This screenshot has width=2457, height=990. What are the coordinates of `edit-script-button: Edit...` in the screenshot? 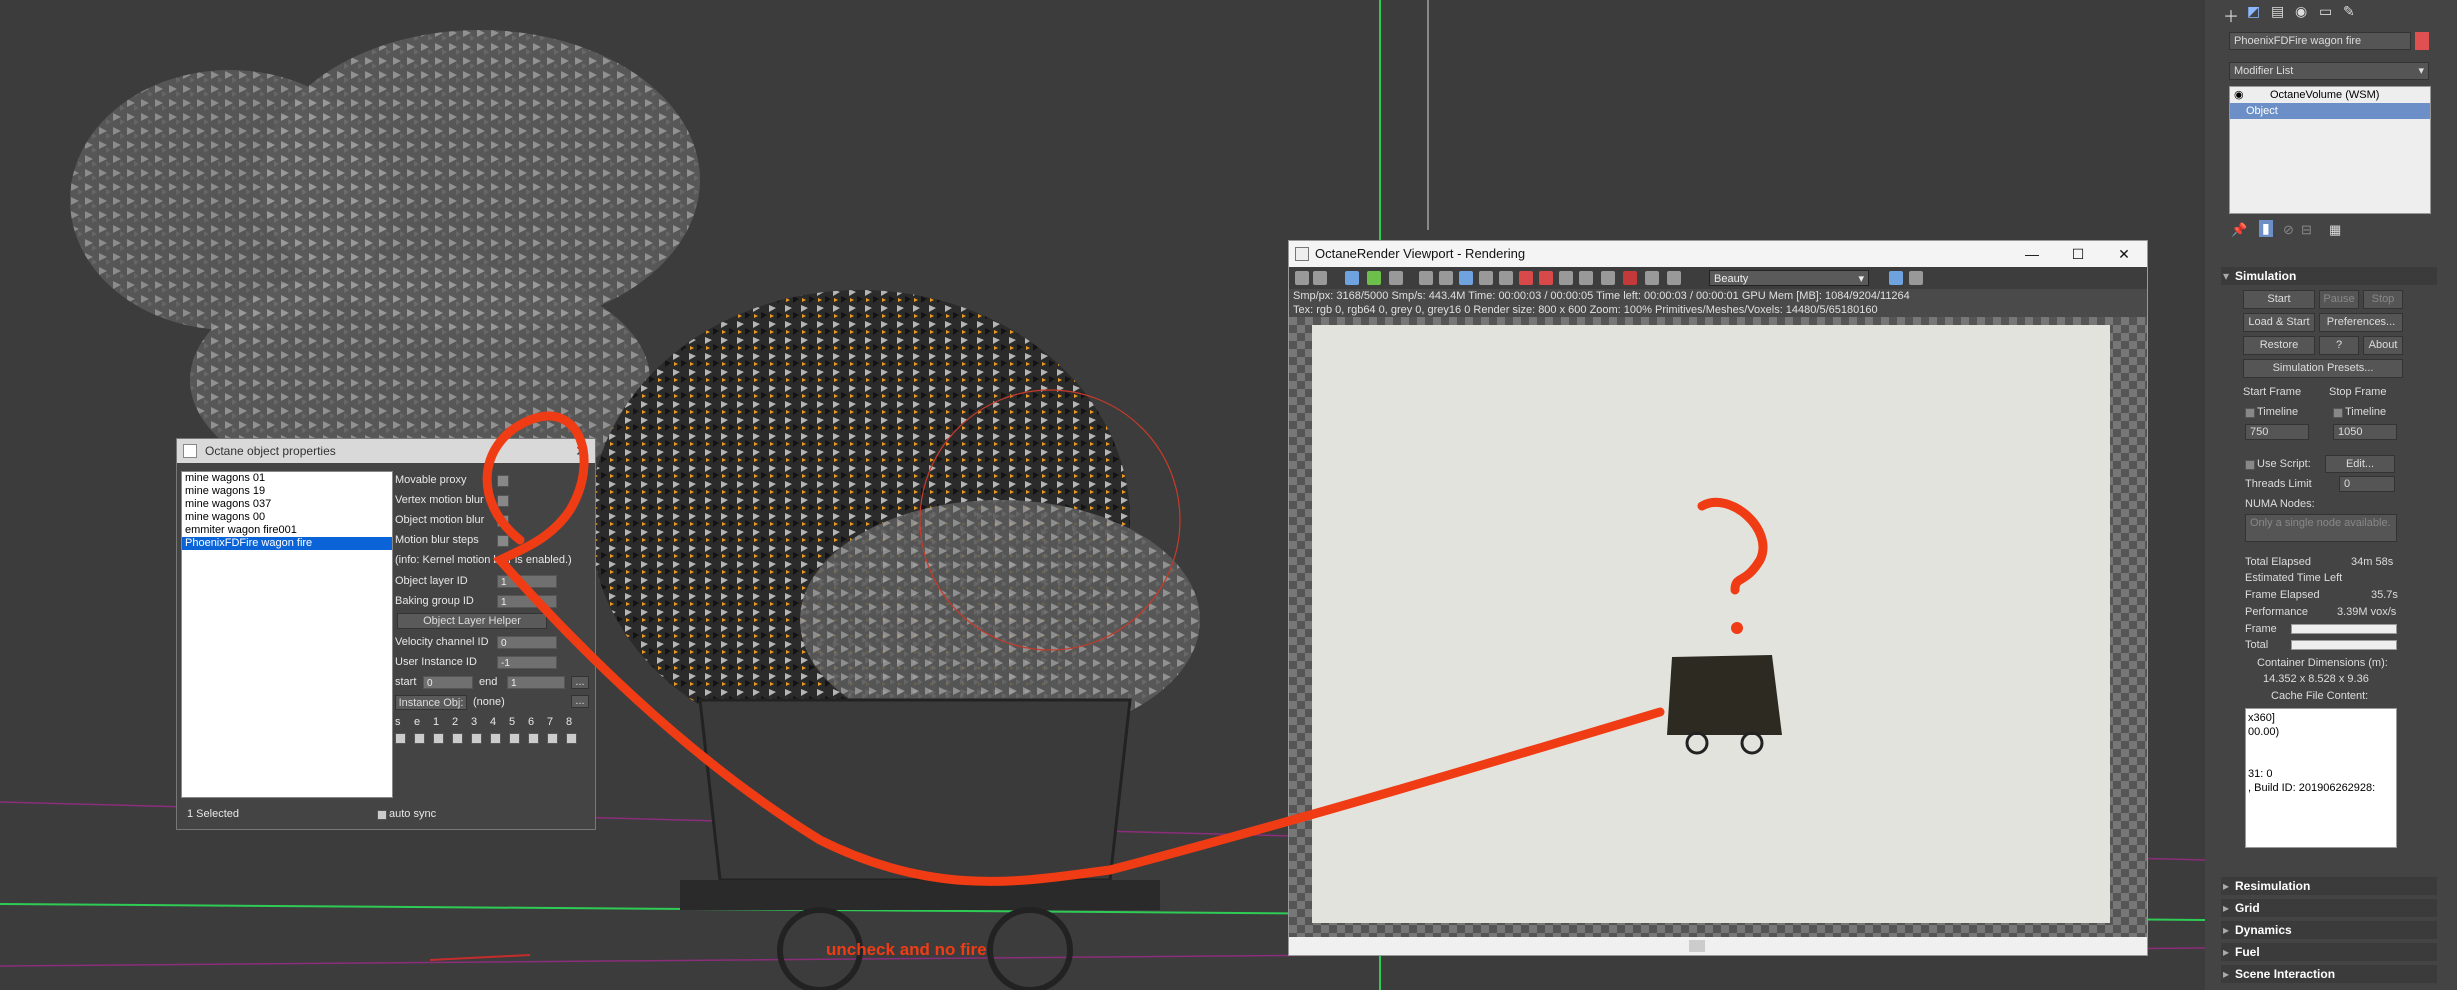 It's located at (2360, 464).